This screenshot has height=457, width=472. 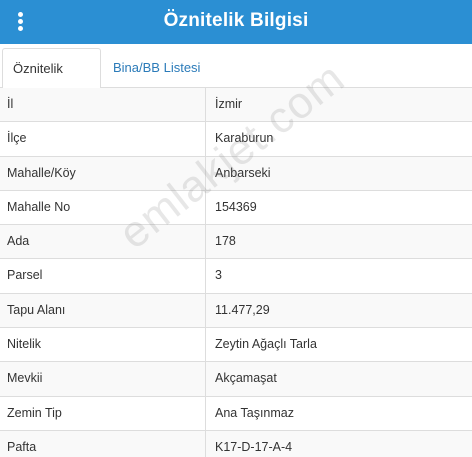 What do you see at coordinates (243, 172) in the screenshot?
I see `row-value: Anbarseki` at bounding box center [243, 172].